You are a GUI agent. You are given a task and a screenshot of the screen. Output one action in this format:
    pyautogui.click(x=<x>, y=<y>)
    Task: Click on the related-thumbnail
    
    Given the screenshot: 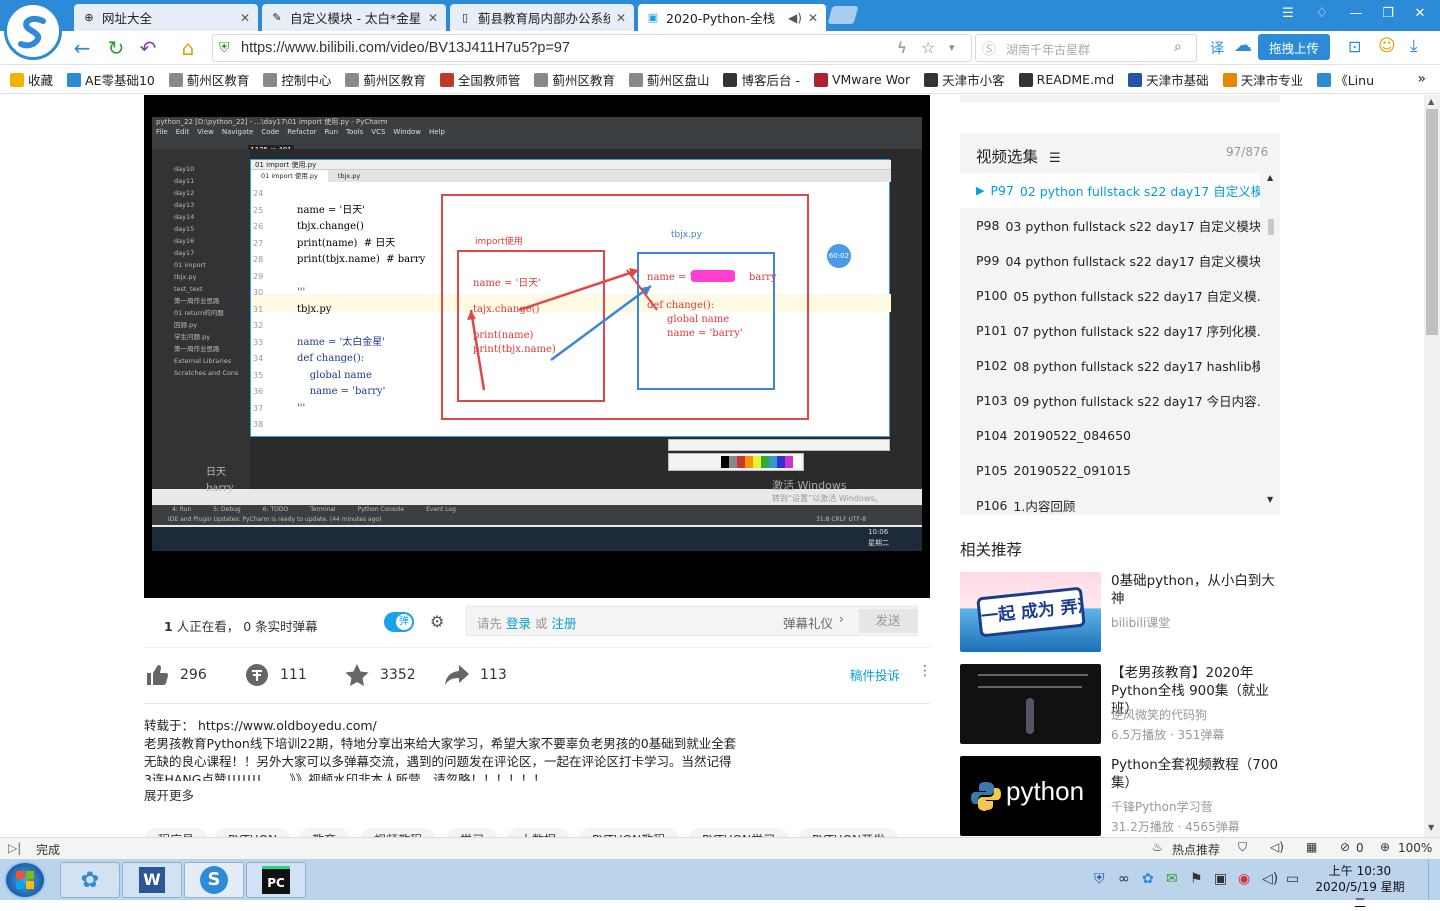 What is the action you would take?
    pyautogui.click(x=1030, y=704)
    